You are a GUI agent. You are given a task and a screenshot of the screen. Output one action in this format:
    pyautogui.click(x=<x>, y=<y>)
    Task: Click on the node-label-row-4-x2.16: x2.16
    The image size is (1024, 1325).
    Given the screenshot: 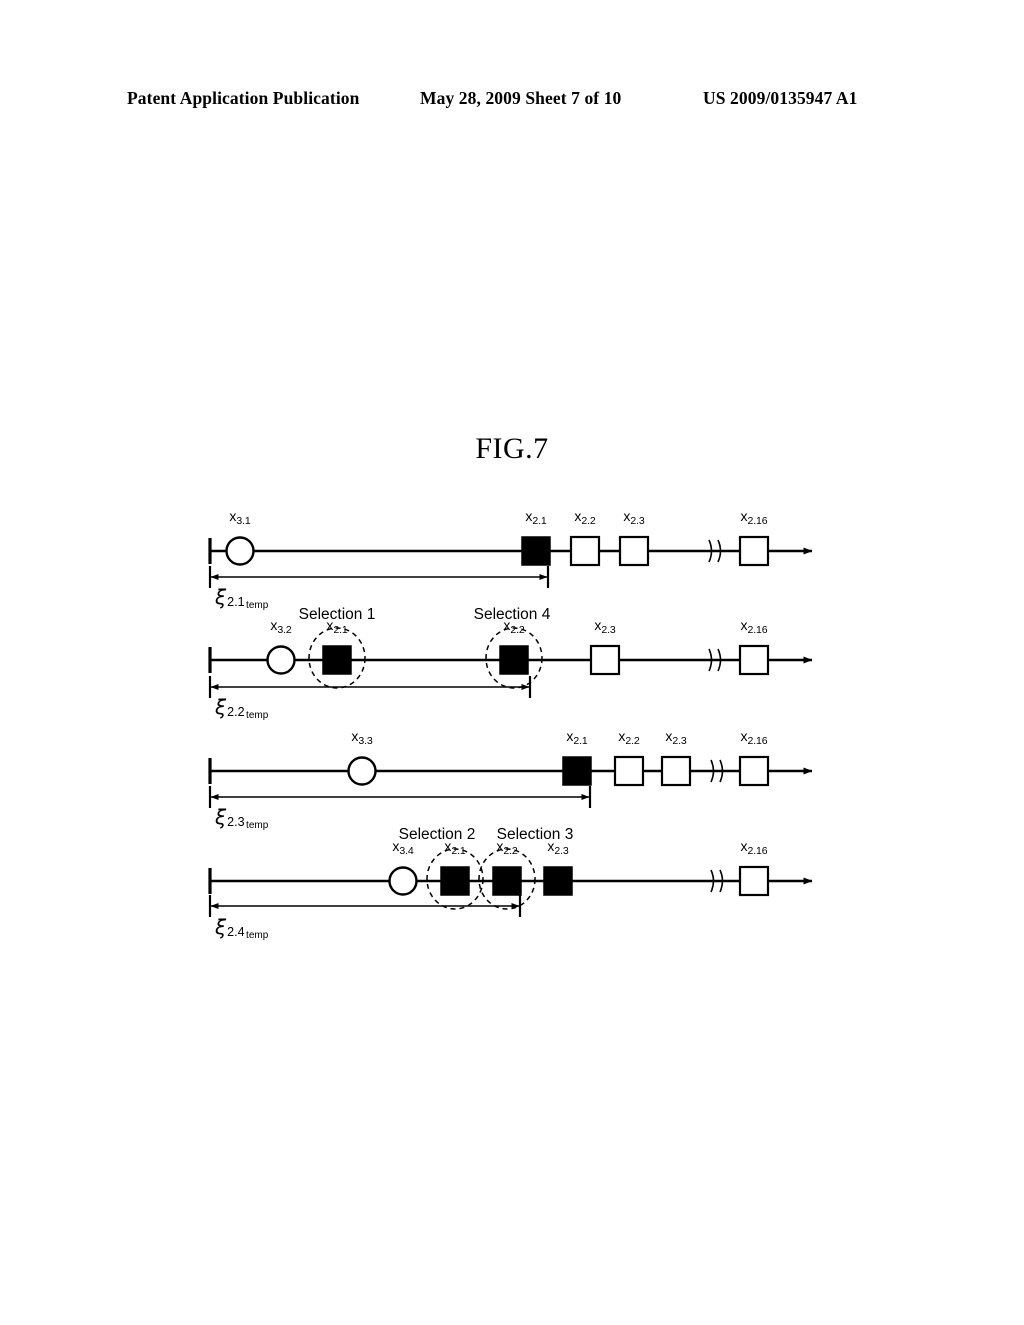 What is the action you would take?
    pyautogui.click(x=754, y=847)
    